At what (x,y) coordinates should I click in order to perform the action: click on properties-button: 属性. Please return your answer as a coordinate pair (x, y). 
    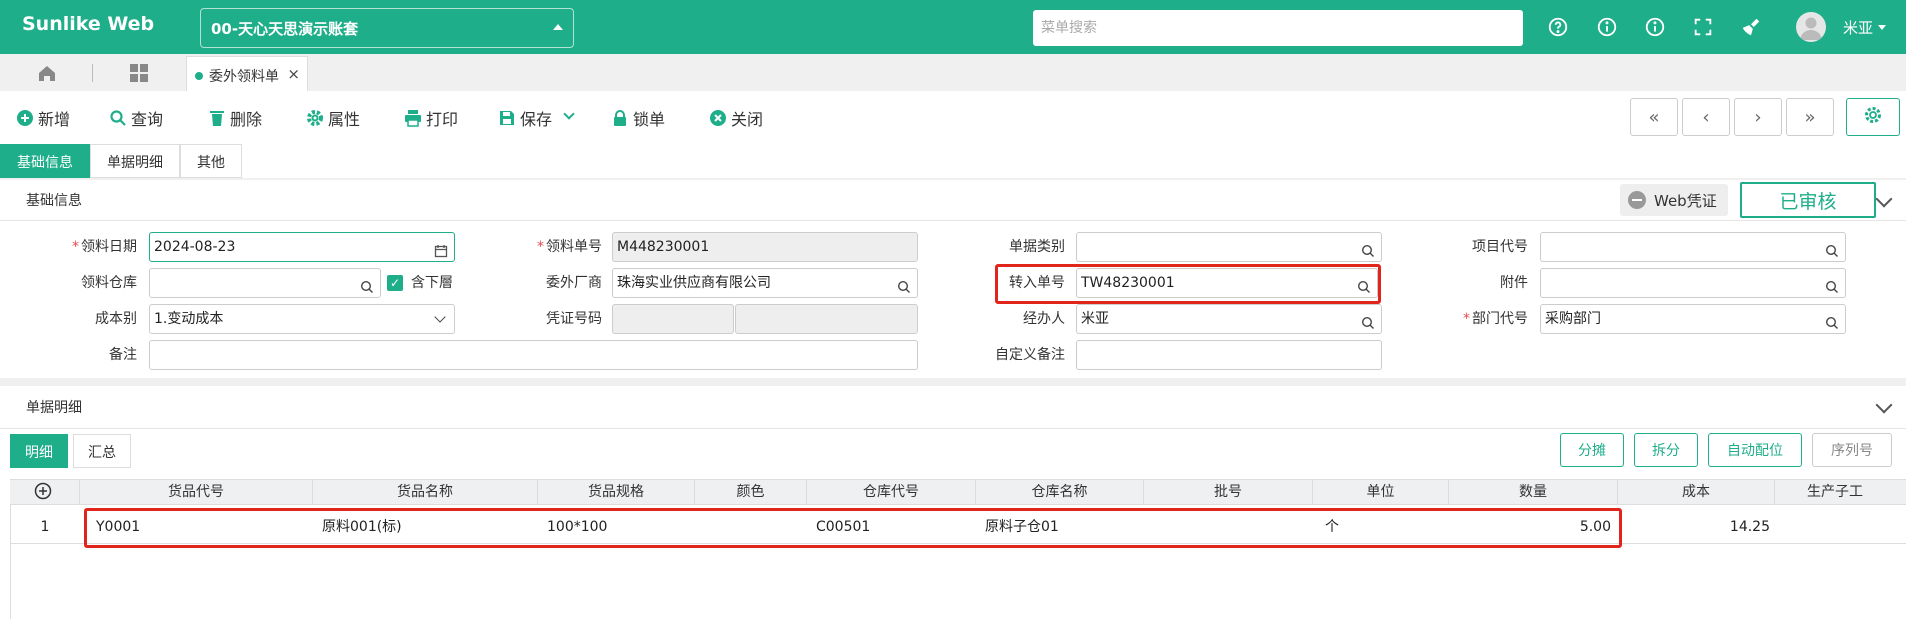
    Looking at the image, I should click on (333, 118).